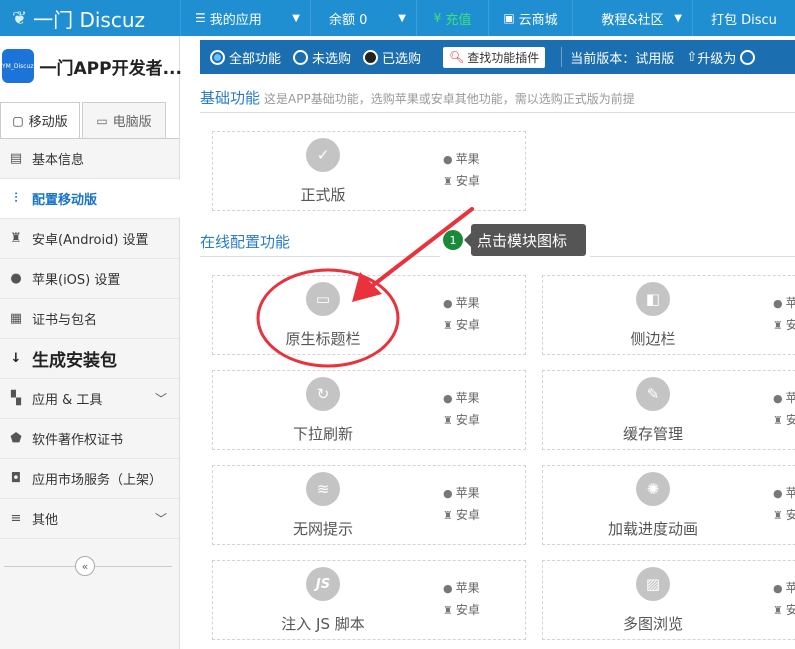 This screenshot has width=795, height=649. I want to click on tab-mobile: ▢ 移动版, so click(40, 120).